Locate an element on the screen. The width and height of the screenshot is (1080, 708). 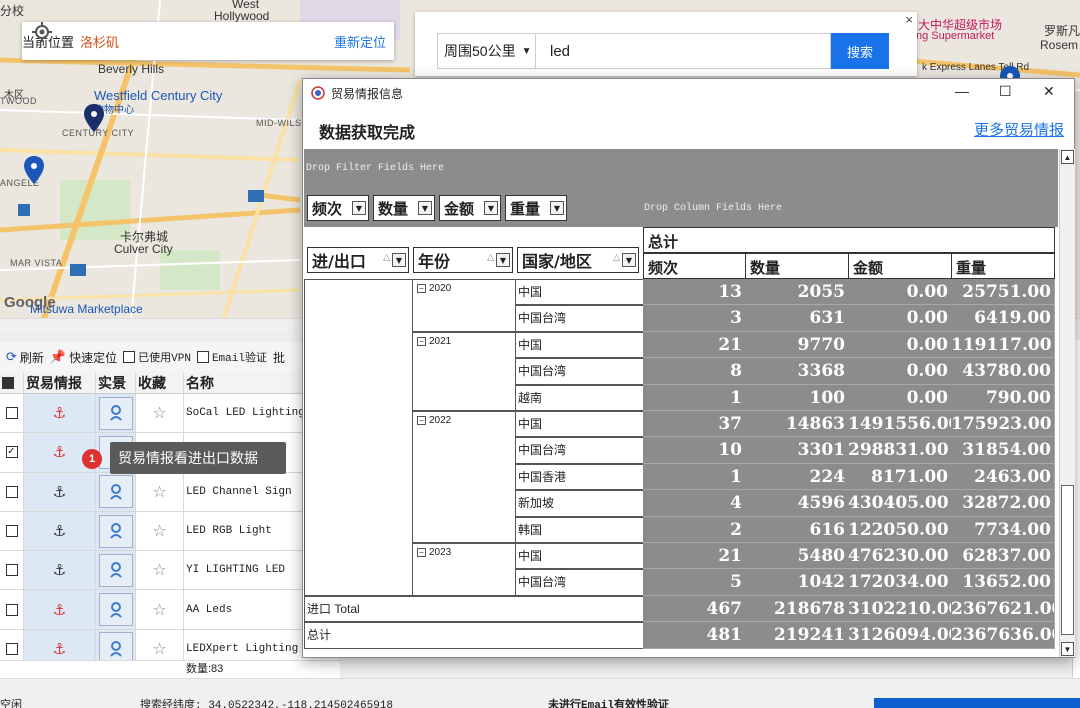
refresh-button: ⟳ 刷新 is located at coordinates (25, 357).